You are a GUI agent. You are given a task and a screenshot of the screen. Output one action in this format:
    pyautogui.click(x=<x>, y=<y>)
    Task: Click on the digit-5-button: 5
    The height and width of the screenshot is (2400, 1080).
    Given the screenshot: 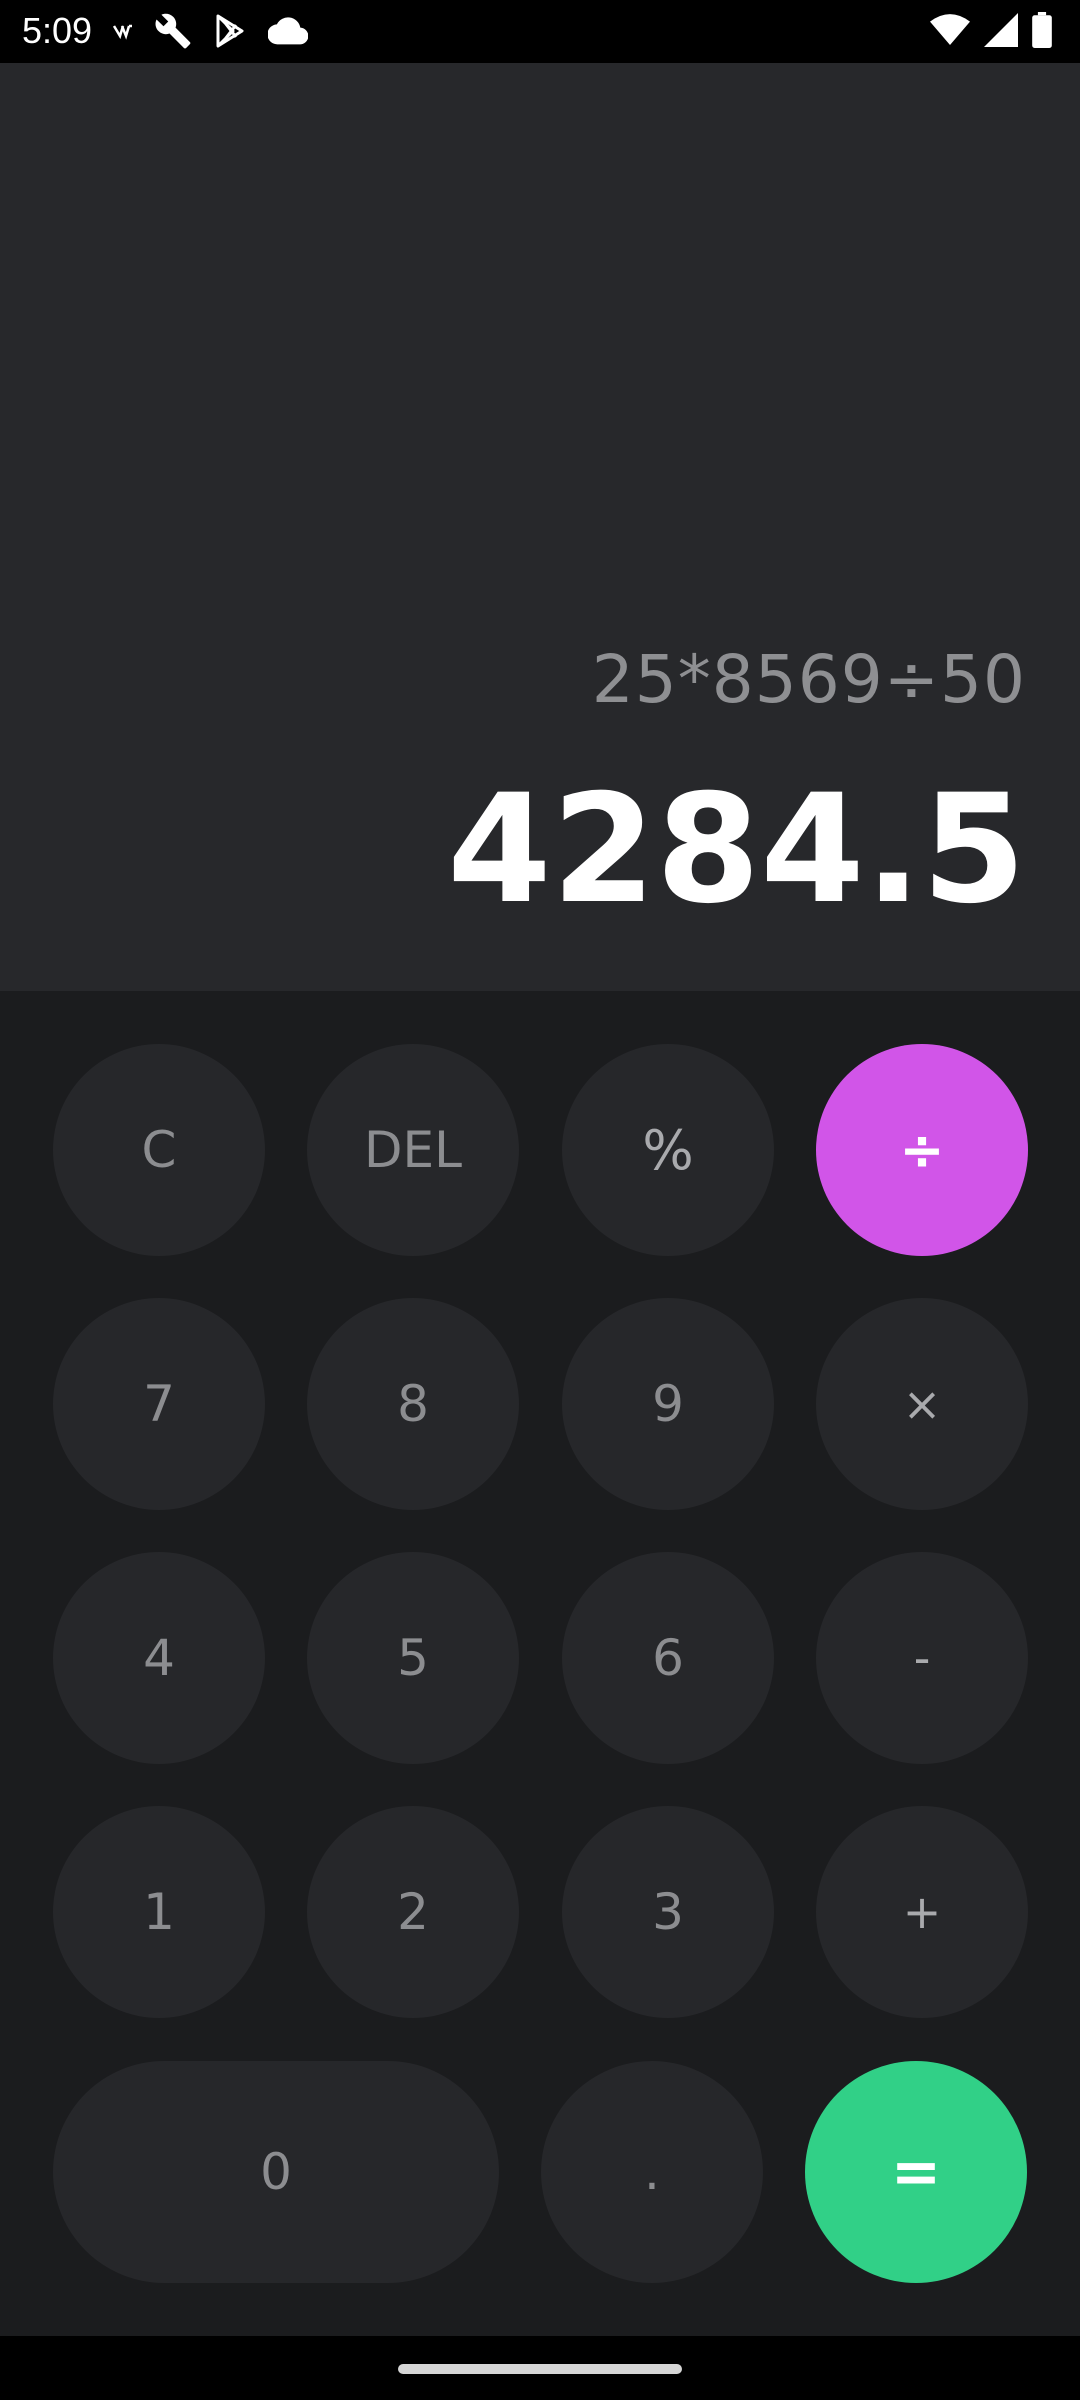 What is the action you would take?
    pyautogui.click(x=413, y=1658)
    